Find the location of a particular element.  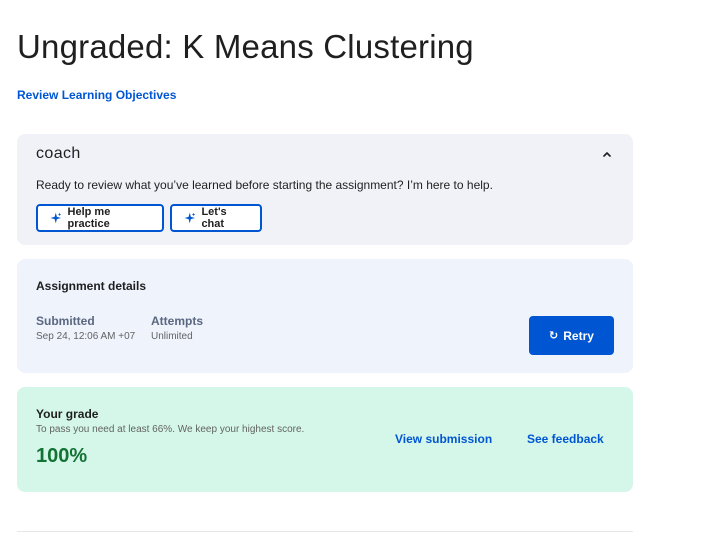

coach-logo: coach is located at coordinates (58, 153).